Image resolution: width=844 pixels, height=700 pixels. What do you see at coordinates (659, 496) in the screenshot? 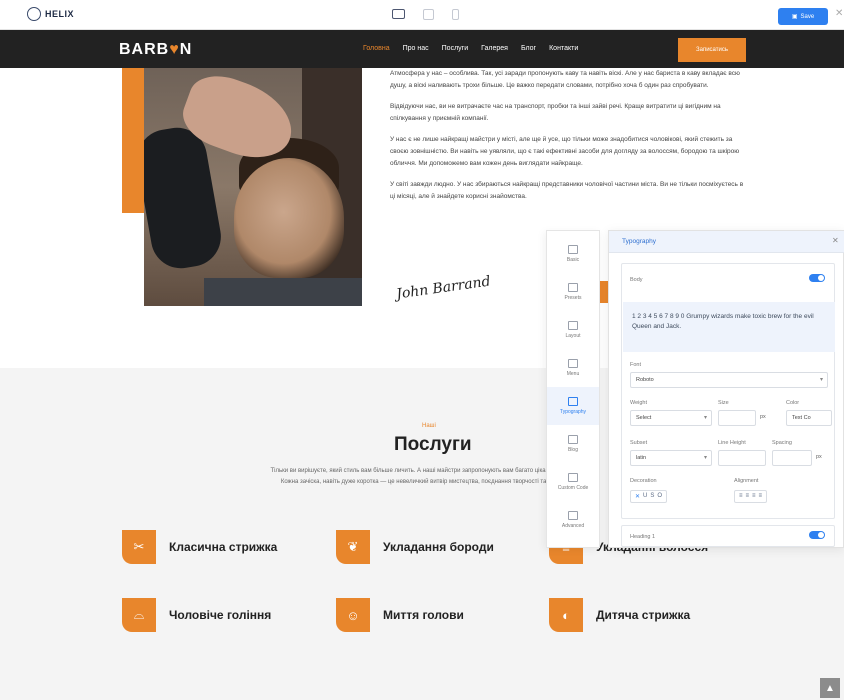
I see `overline-icon: O` at bounding box center [659, 496].